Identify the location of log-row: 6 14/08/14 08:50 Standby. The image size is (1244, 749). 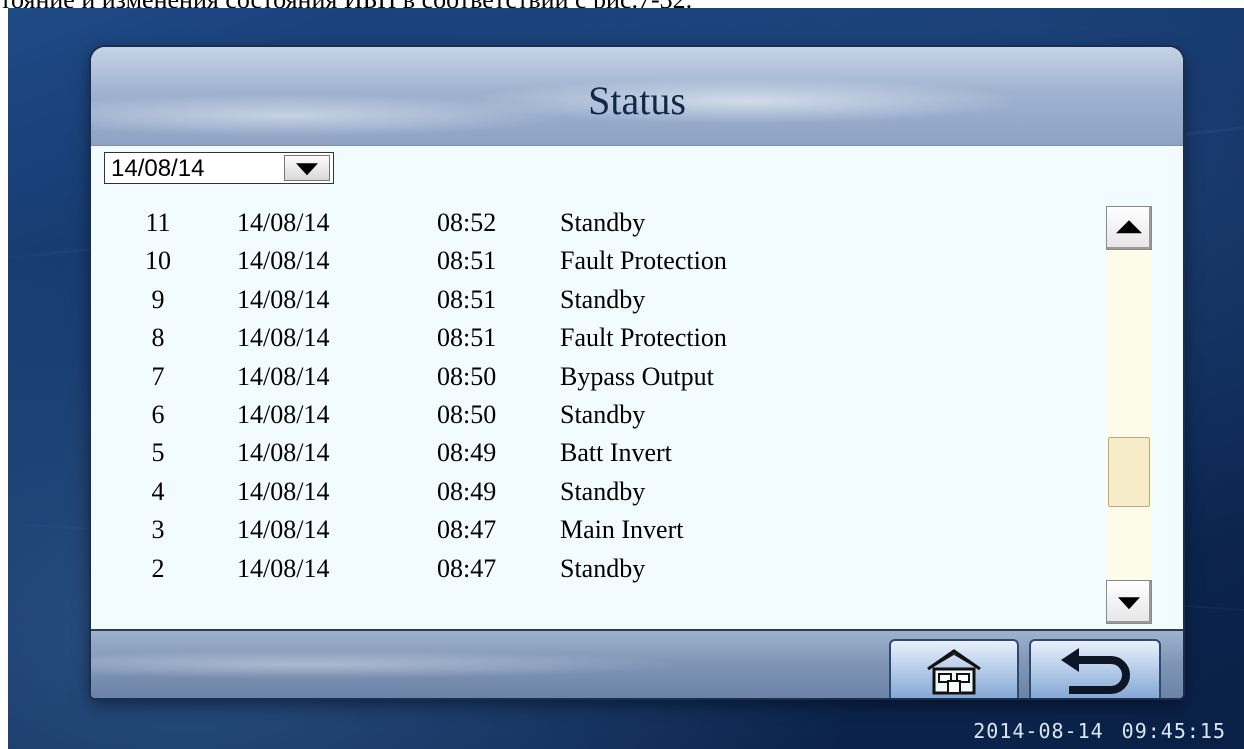
(591, 417).